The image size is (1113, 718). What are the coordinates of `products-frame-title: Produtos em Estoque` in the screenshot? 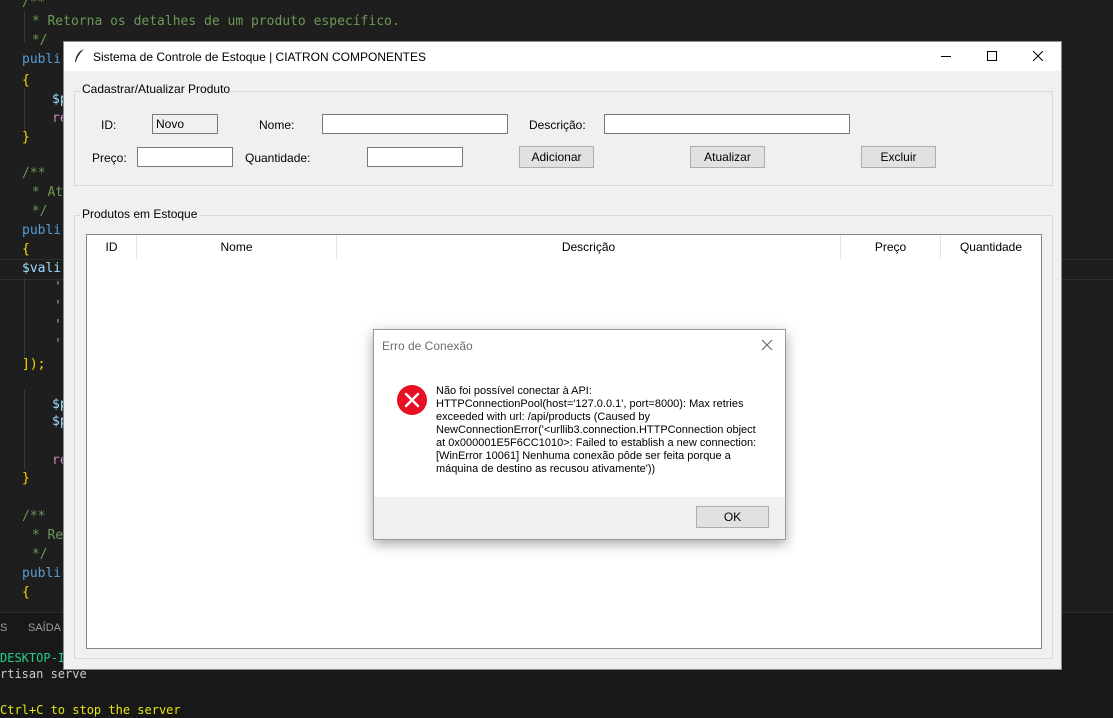 It's located at (140, 214).